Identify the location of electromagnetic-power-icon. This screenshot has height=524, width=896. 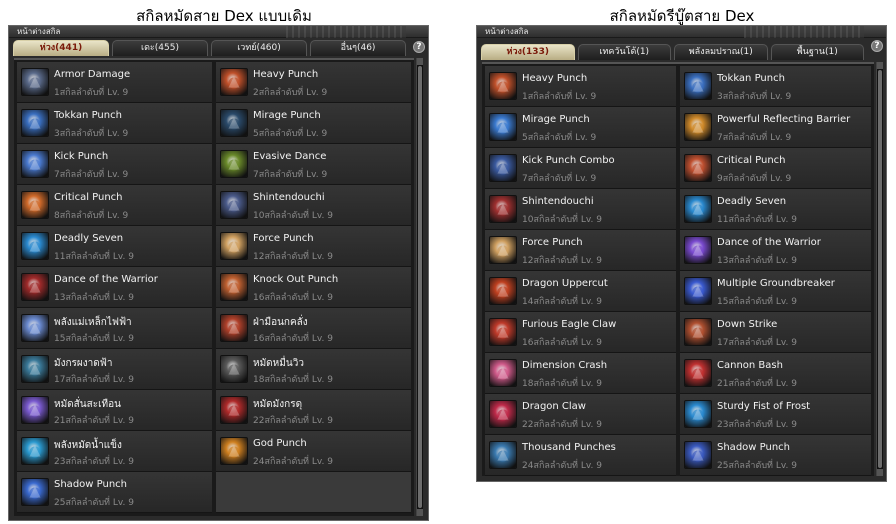
(35, 328).